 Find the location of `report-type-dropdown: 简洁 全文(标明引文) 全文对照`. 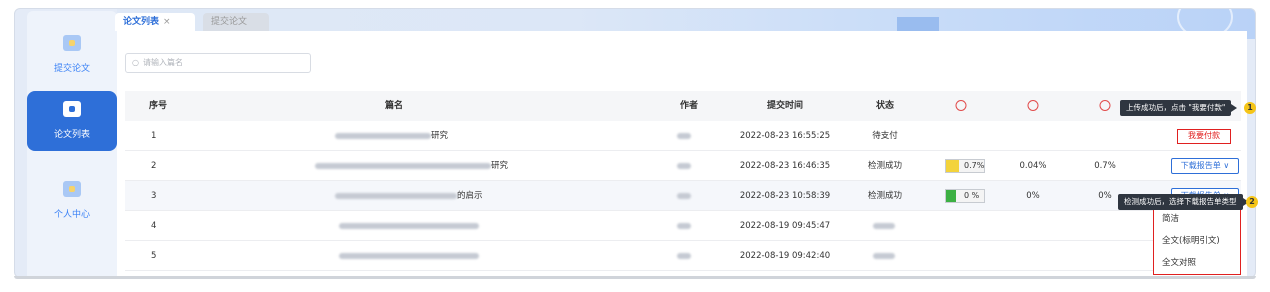

report-type-dropdown: 简洁 全文(标明引文) 全文对照 is located at coordinates (1197, 239).